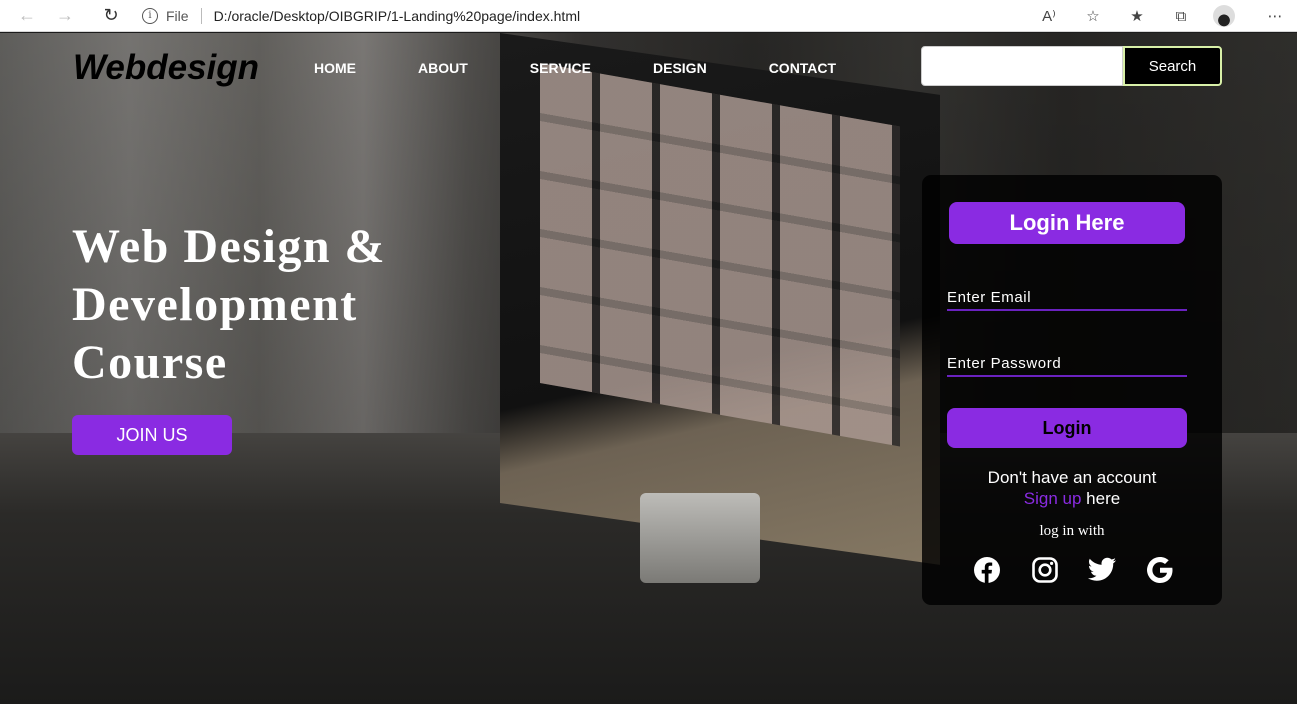 This screenshot has height=704, width=1297. What do you see at coordinates (111, 16) in the screenshot?
I see `refresh-icon: ↻` at bounding box center [111, 16].